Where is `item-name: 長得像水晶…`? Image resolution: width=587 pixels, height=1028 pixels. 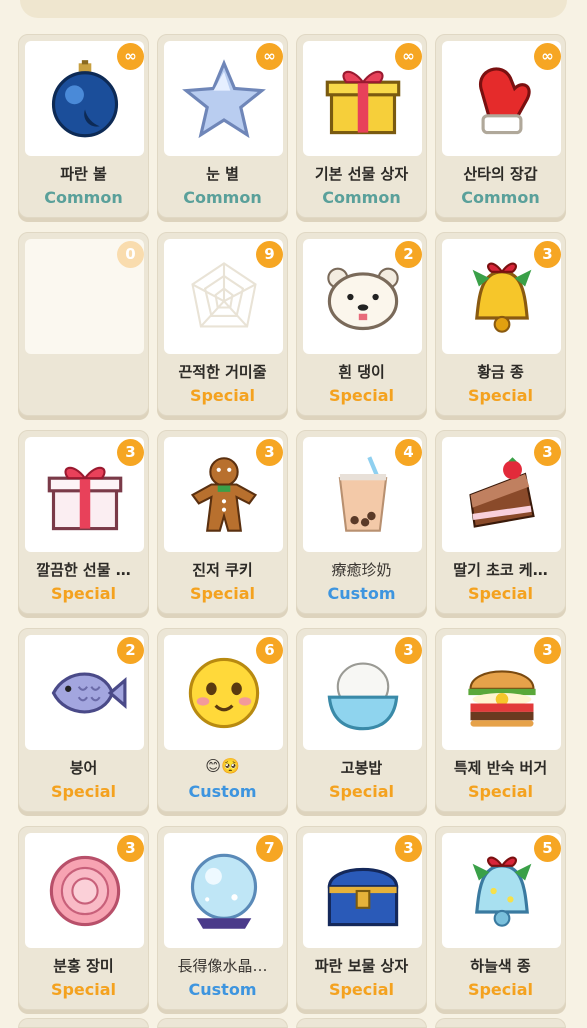 item-name: 長得像水晶… is located at coordinates (222, 966).